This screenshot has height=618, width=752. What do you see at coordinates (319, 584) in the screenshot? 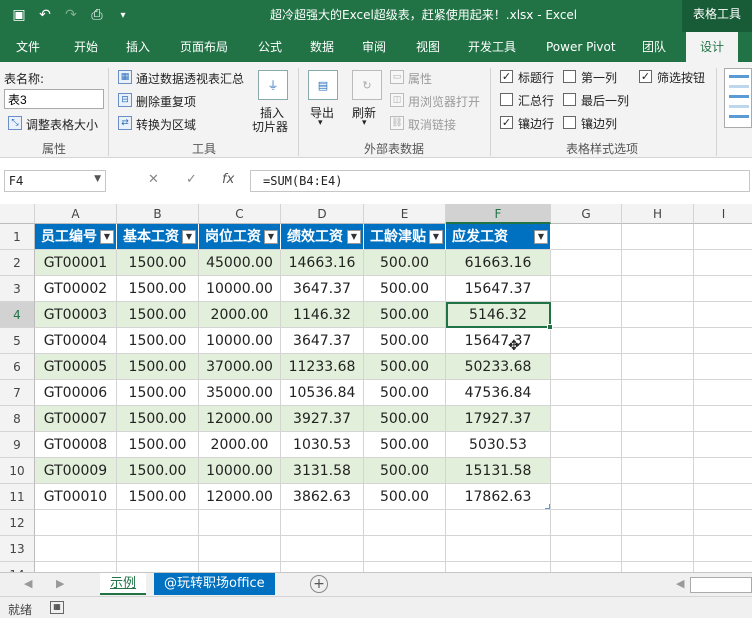
I see `add-sheet-icon: +` at bounding box center [319, 584].